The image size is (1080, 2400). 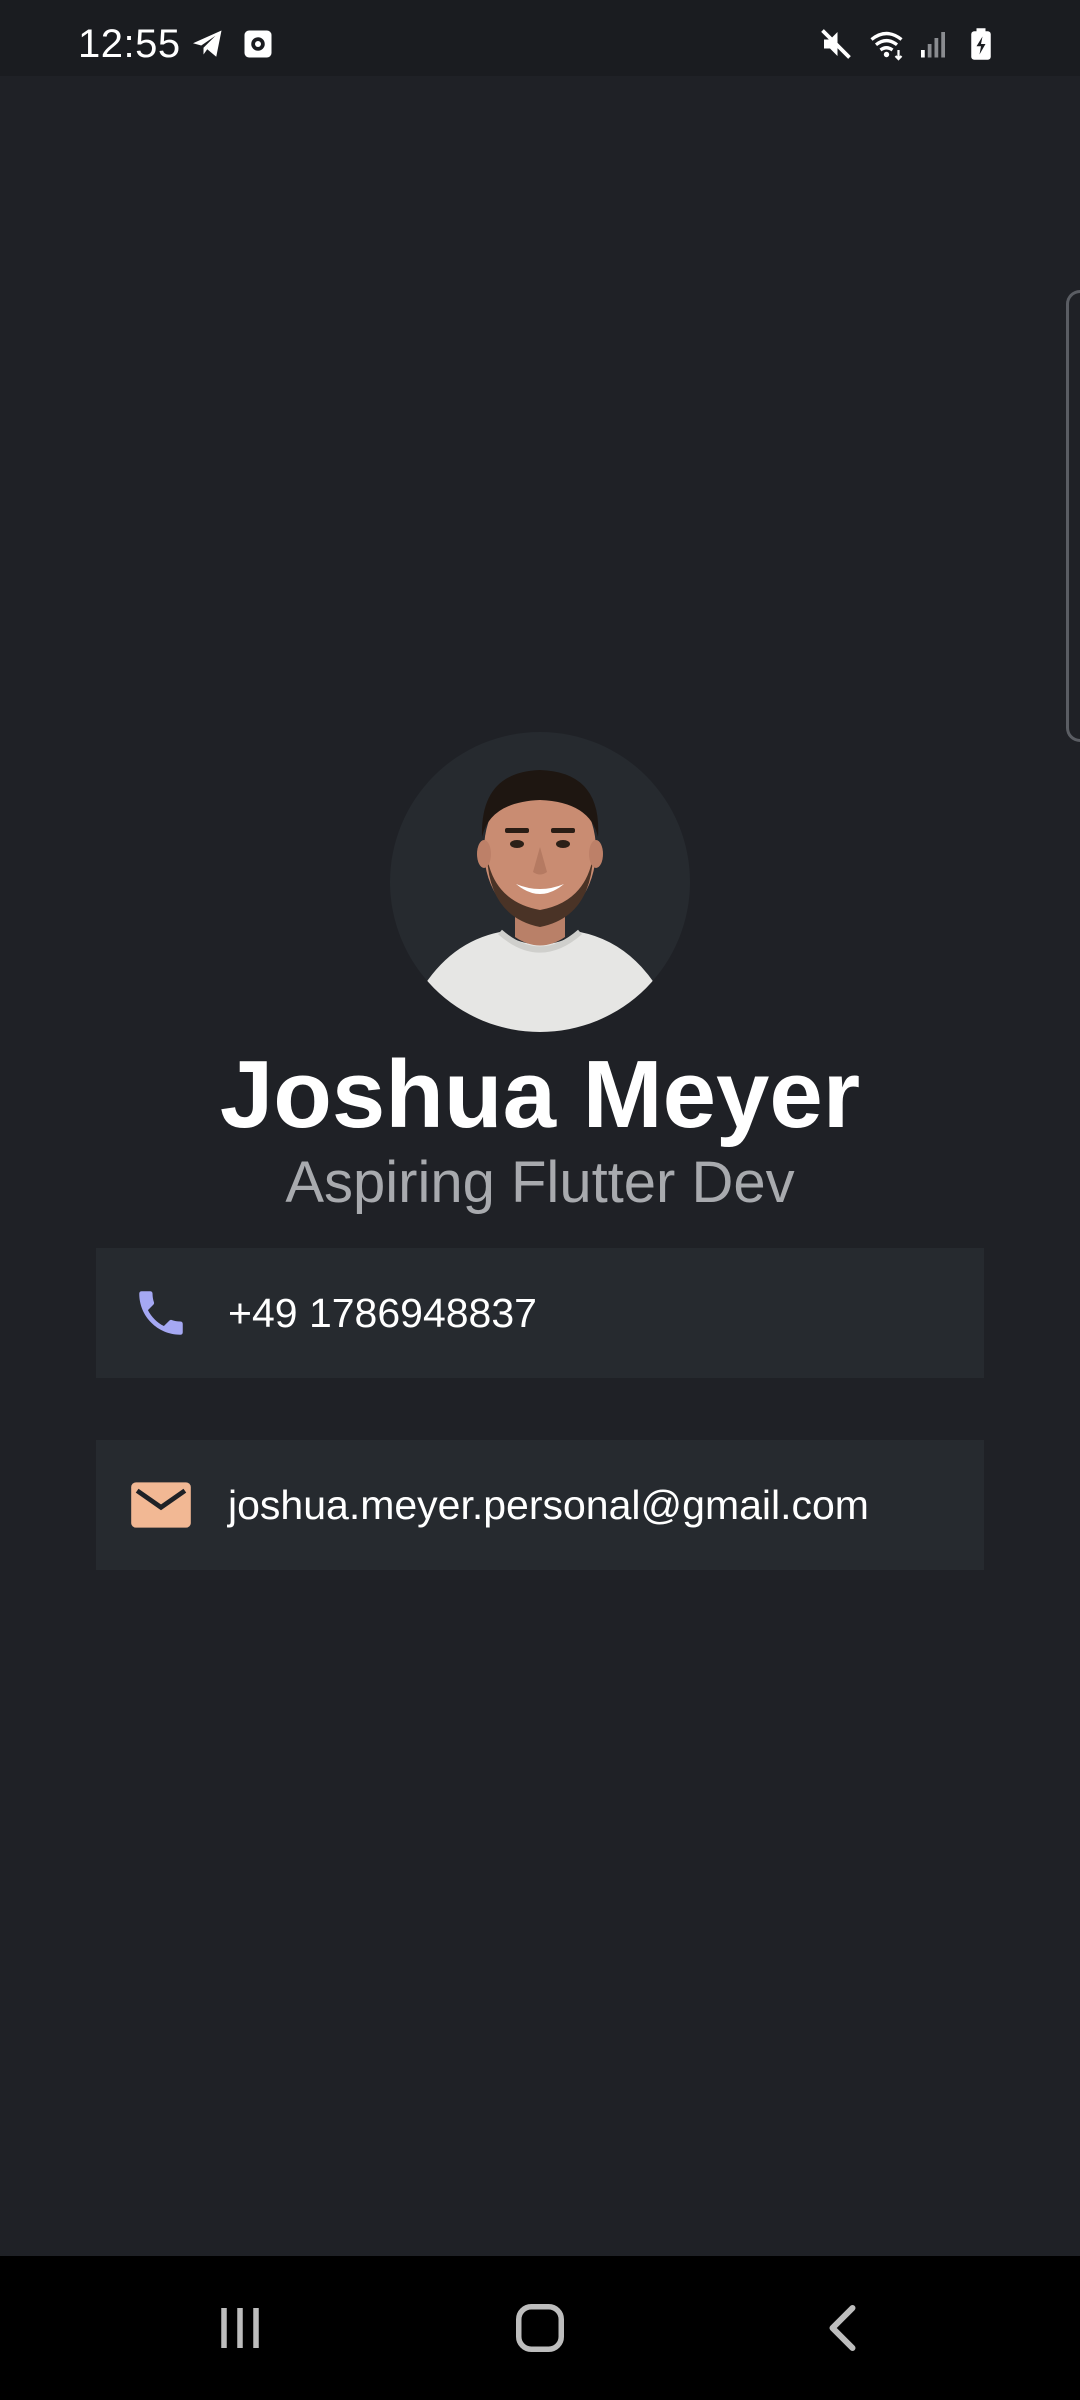 I want to click on screenshot-icon, so click(x=258, y=44).